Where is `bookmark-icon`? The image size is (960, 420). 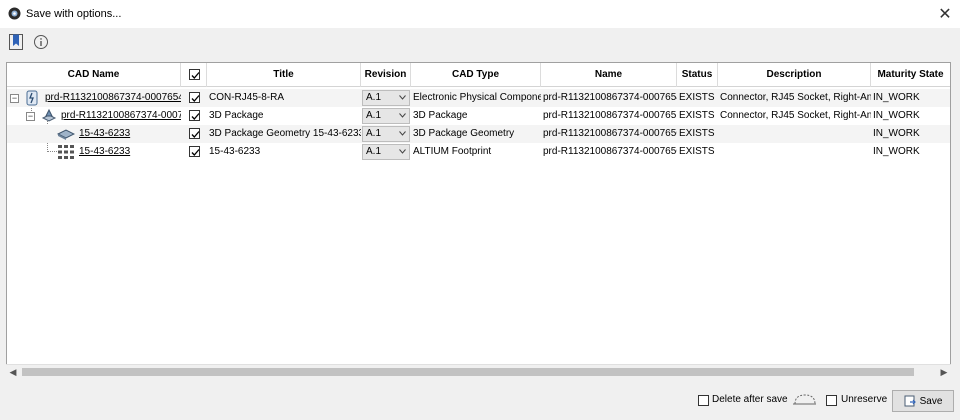 bookmark-icon is located at coordinates (16, 42).